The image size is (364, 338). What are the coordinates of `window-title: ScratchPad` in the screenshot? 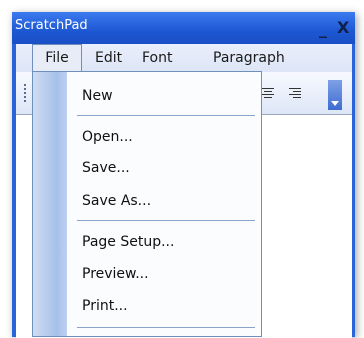 It's located at (51, 25).